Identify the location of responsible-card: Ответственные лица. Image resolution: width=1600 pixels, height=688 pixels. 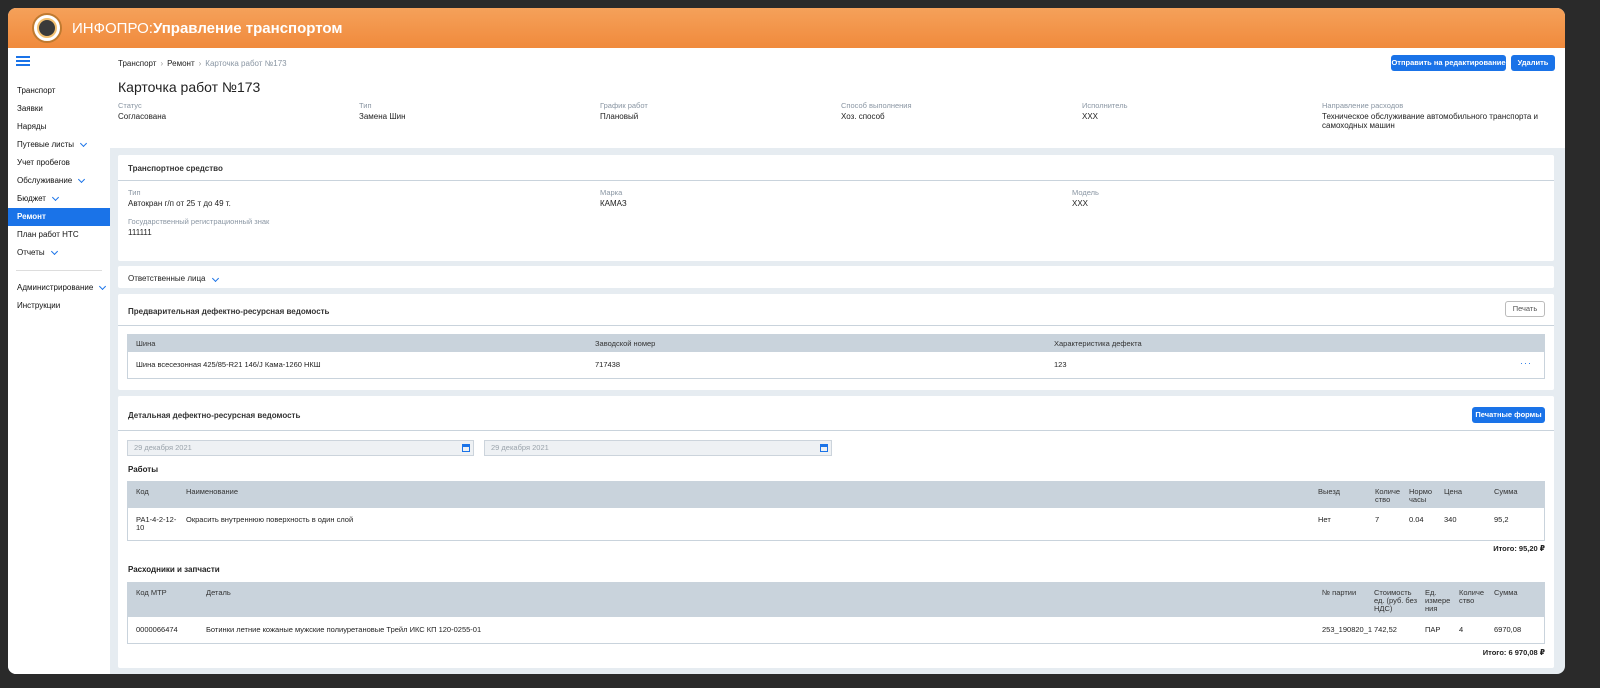
(836, 277).